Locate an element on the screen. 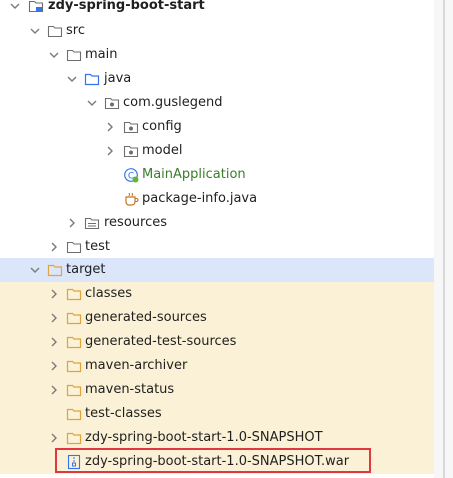  tree-row-model: model is located at coordinates (217, 151).